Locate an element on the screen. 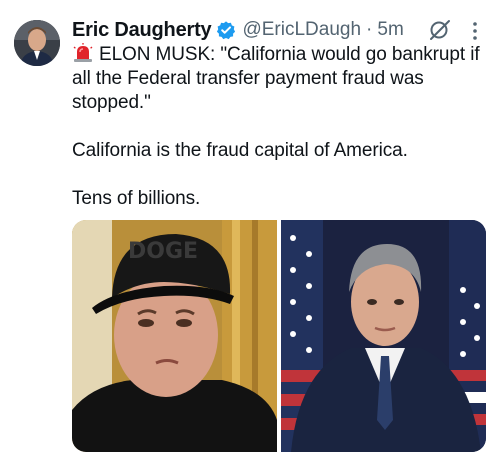  more-vertical-icon is located at coordinates (475, 31).